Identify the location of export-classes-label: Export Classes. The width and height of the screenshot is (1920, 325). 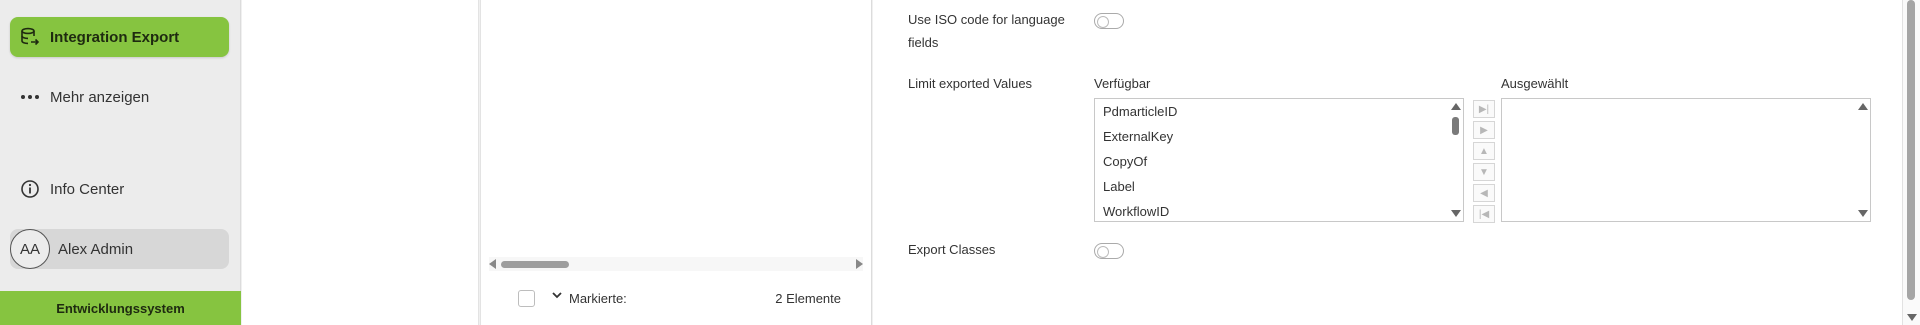
(952, 249).